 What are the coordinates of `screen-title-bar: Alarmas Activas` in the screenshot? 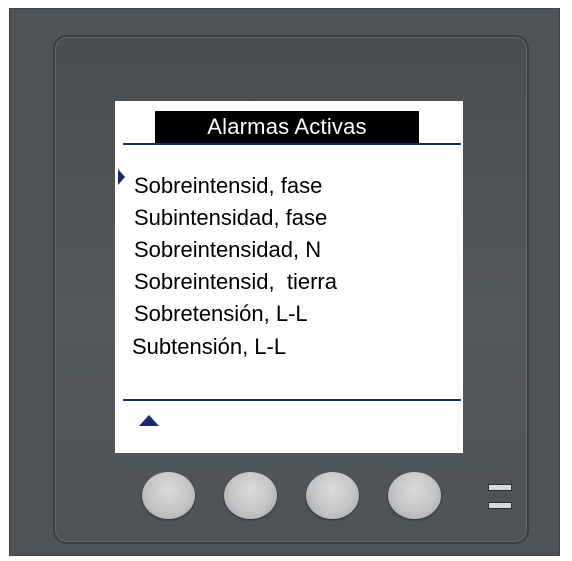 It's located at (287, 127).